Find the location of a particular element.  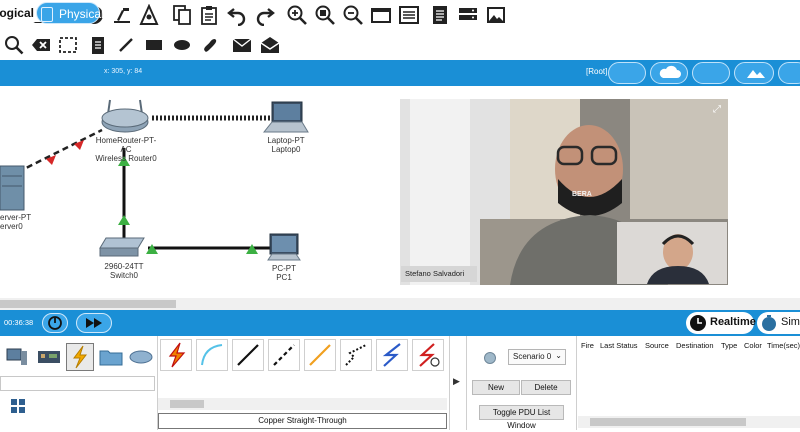

toggle-pdu-list-button: Toggle PDU List Window is located at coordinates (521, 417).